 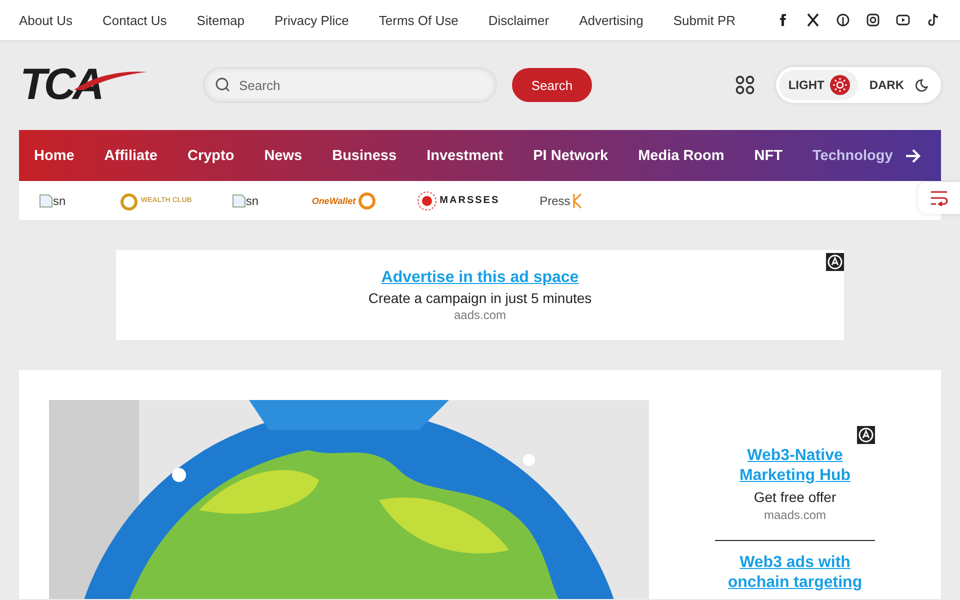 I want to click on top-link: Submit PR, so click(x=704, y=20).